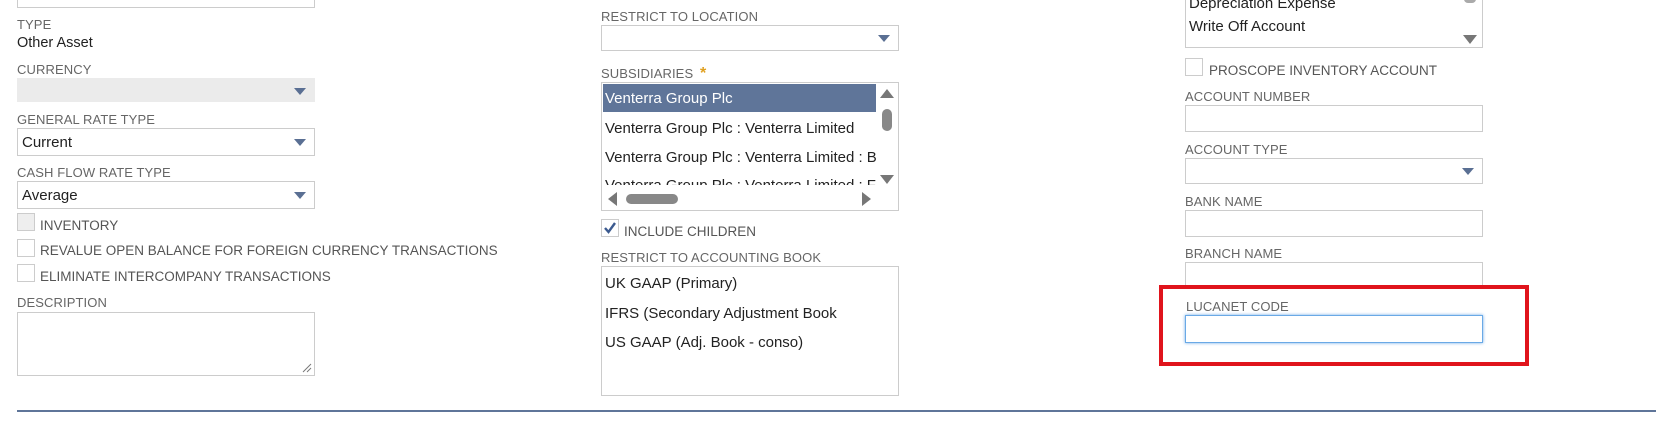 The image size is (1656, 436). What do you see at coordinates (1236, 149) in the screenshot?
I see `account-type-label: ACCOUNT TYPE` at bounding box center [1236, 149].